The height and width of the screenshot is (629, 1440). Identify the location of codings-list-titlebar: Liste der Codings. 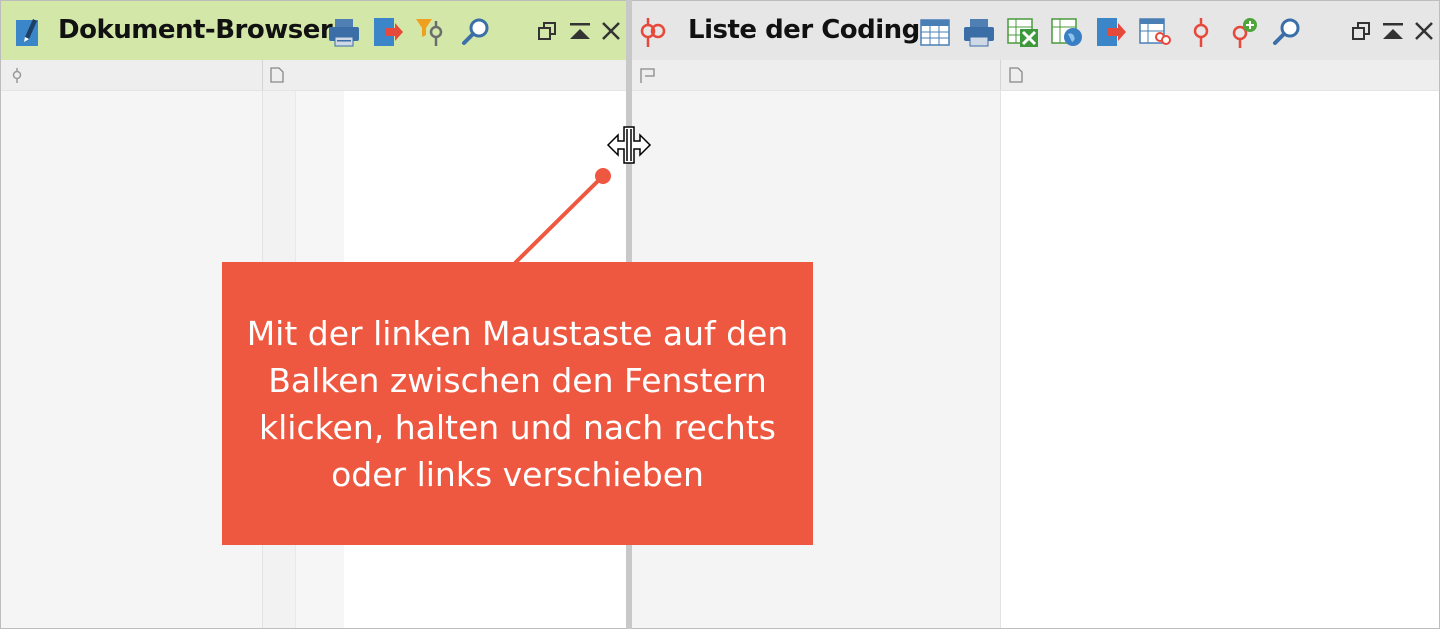
(1035, 30).